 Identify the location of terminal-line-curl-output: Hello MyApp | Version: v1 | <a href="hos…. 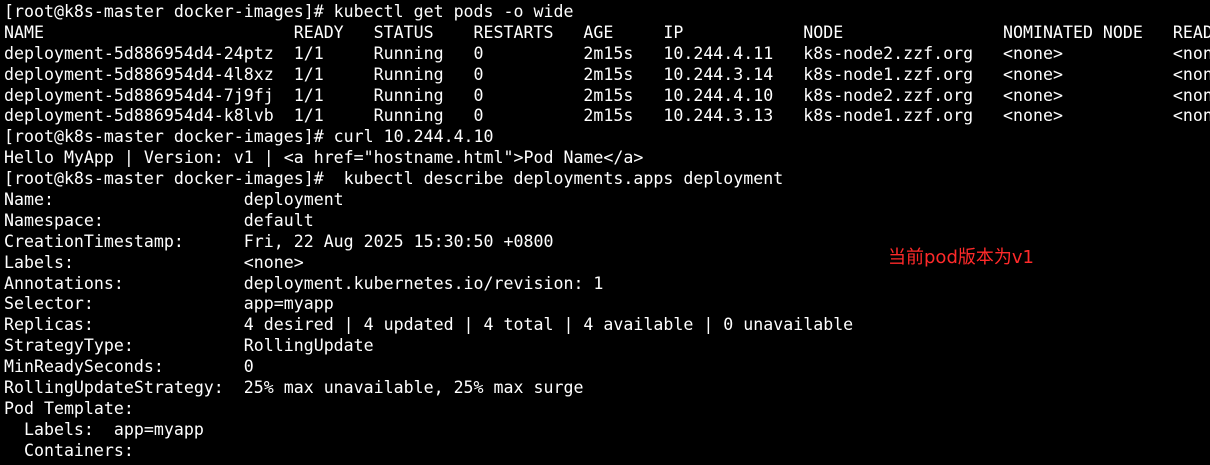
(324, 158).